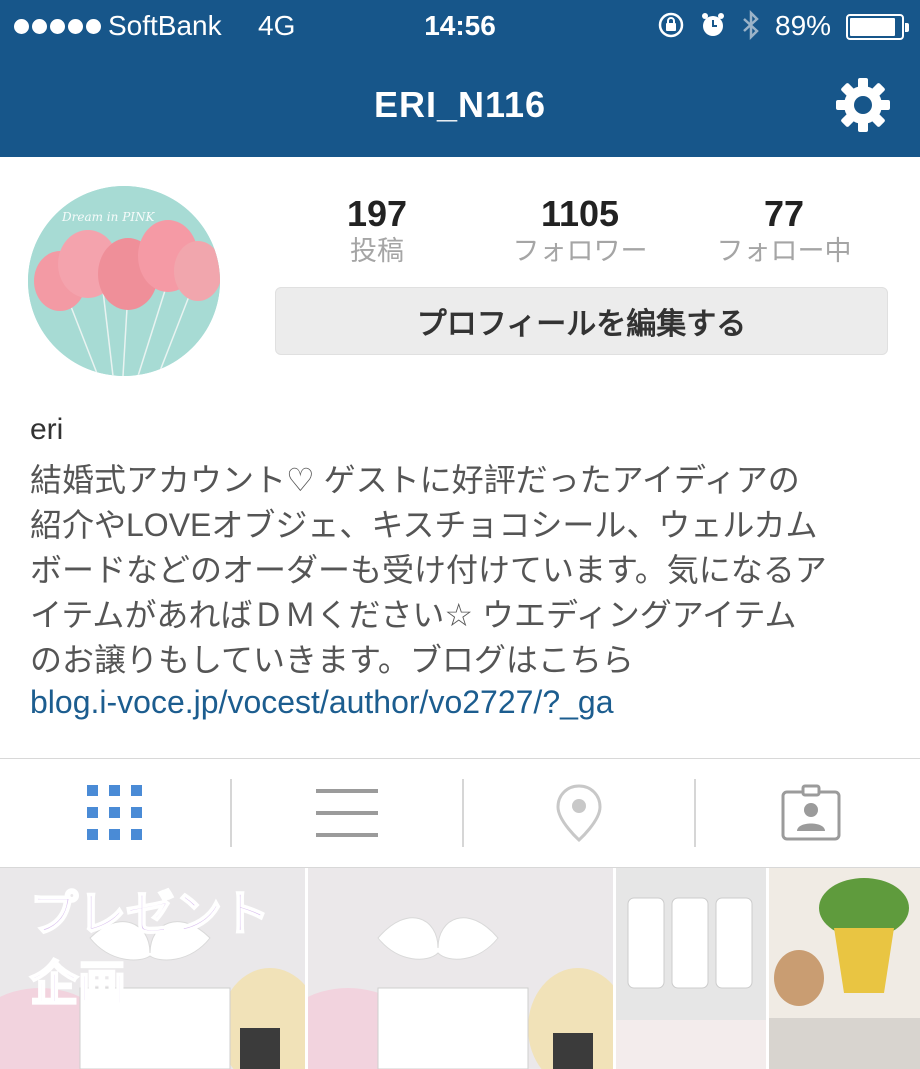  Describe the element at coordinates (377, 251) in the screenshot. I see `posts-label: 投稿` at that location.